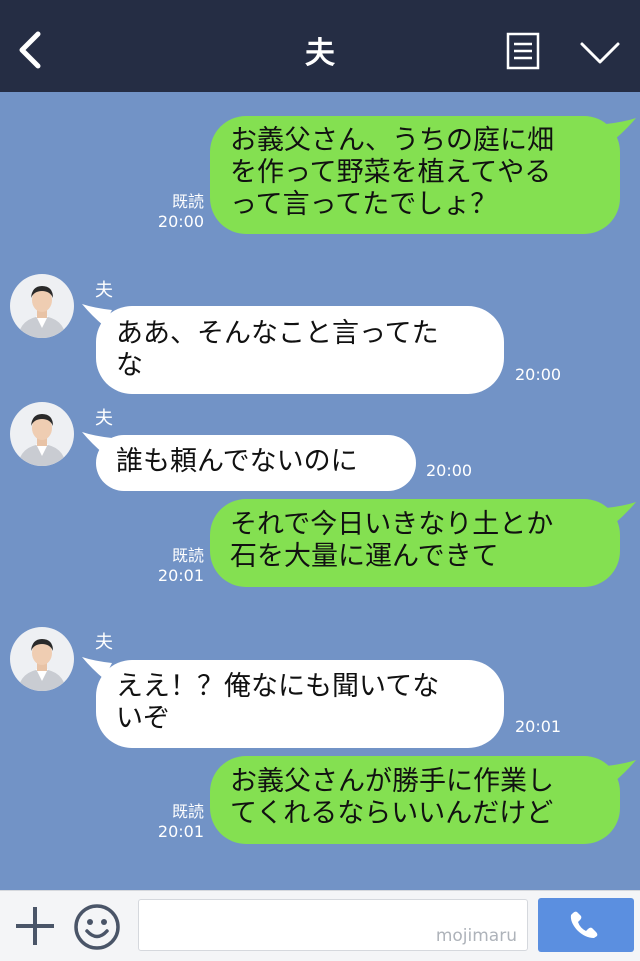 The height and width of the screenshot is (961, 640). What do you see at coordinates (97, 927) in the screenshot?
I see `smiley-icon` at bounding box center [97, 927].